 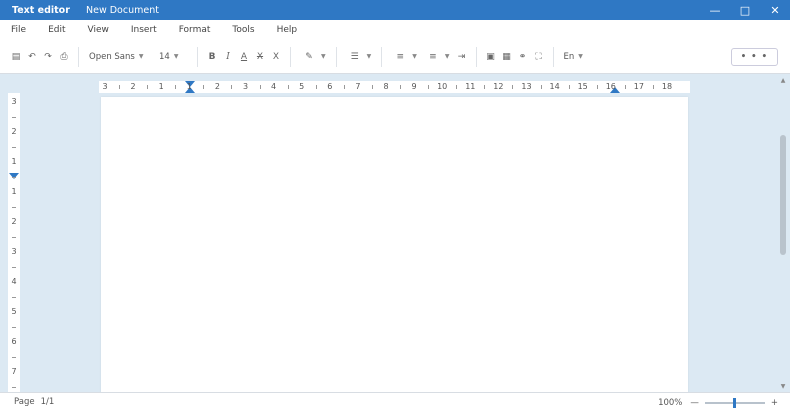 I want to click on pen-icon: ✎, so click(x=309, y=56).